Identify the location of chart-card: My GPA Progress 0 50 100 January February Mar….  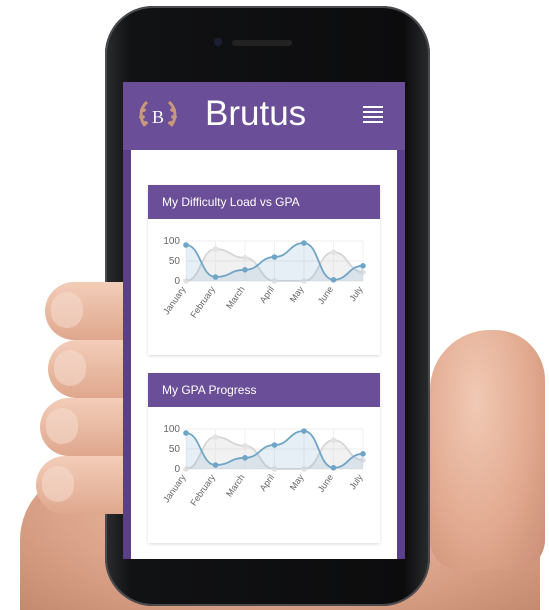
(264, 458).